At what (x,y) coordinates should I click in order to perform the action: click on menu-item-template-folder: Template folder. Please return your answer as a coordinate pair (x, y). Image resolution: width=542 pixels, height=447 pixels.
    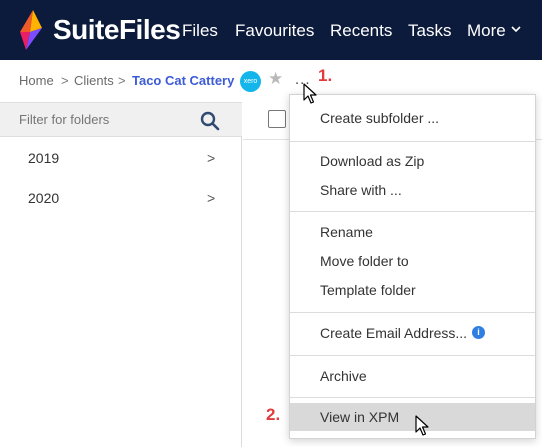
    Looking at the image, I should click on (412, 290).